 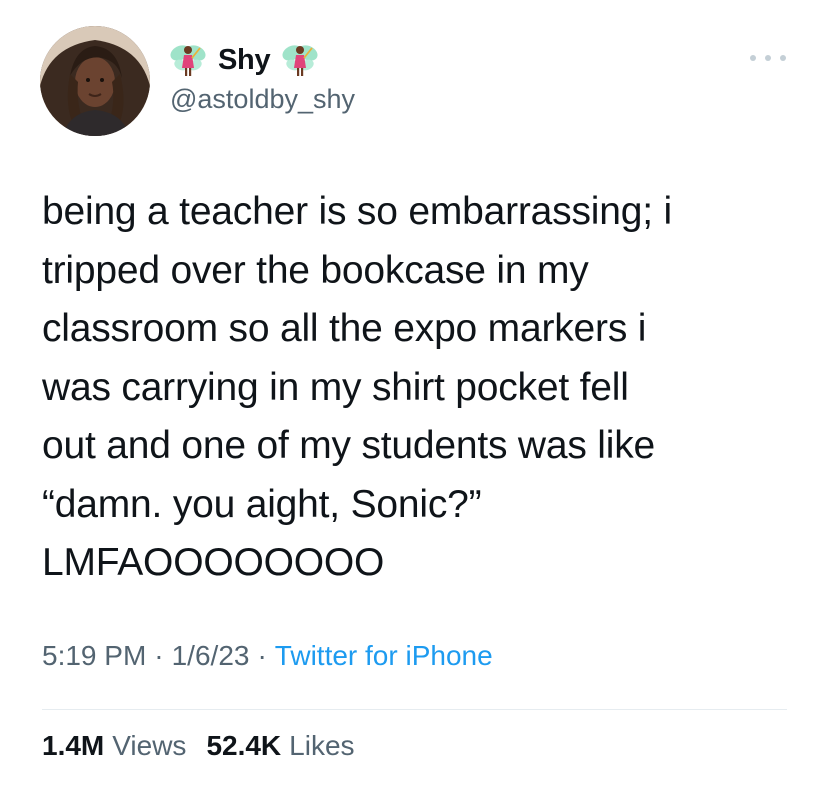 What do you see at coordinates (211, 656) in the screenshot?
I see `tweet-date: 1/6/23` at bounding box center [211, 656].